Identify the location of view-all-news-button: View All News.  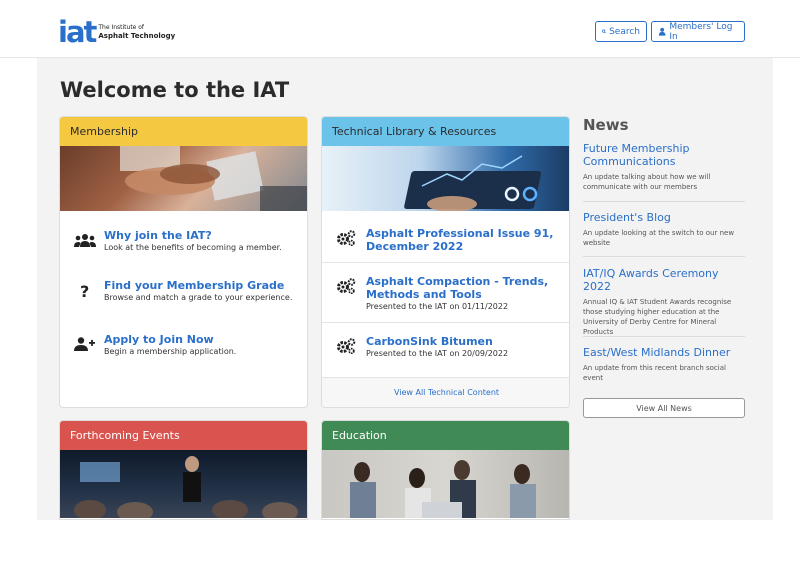
(664, 408).